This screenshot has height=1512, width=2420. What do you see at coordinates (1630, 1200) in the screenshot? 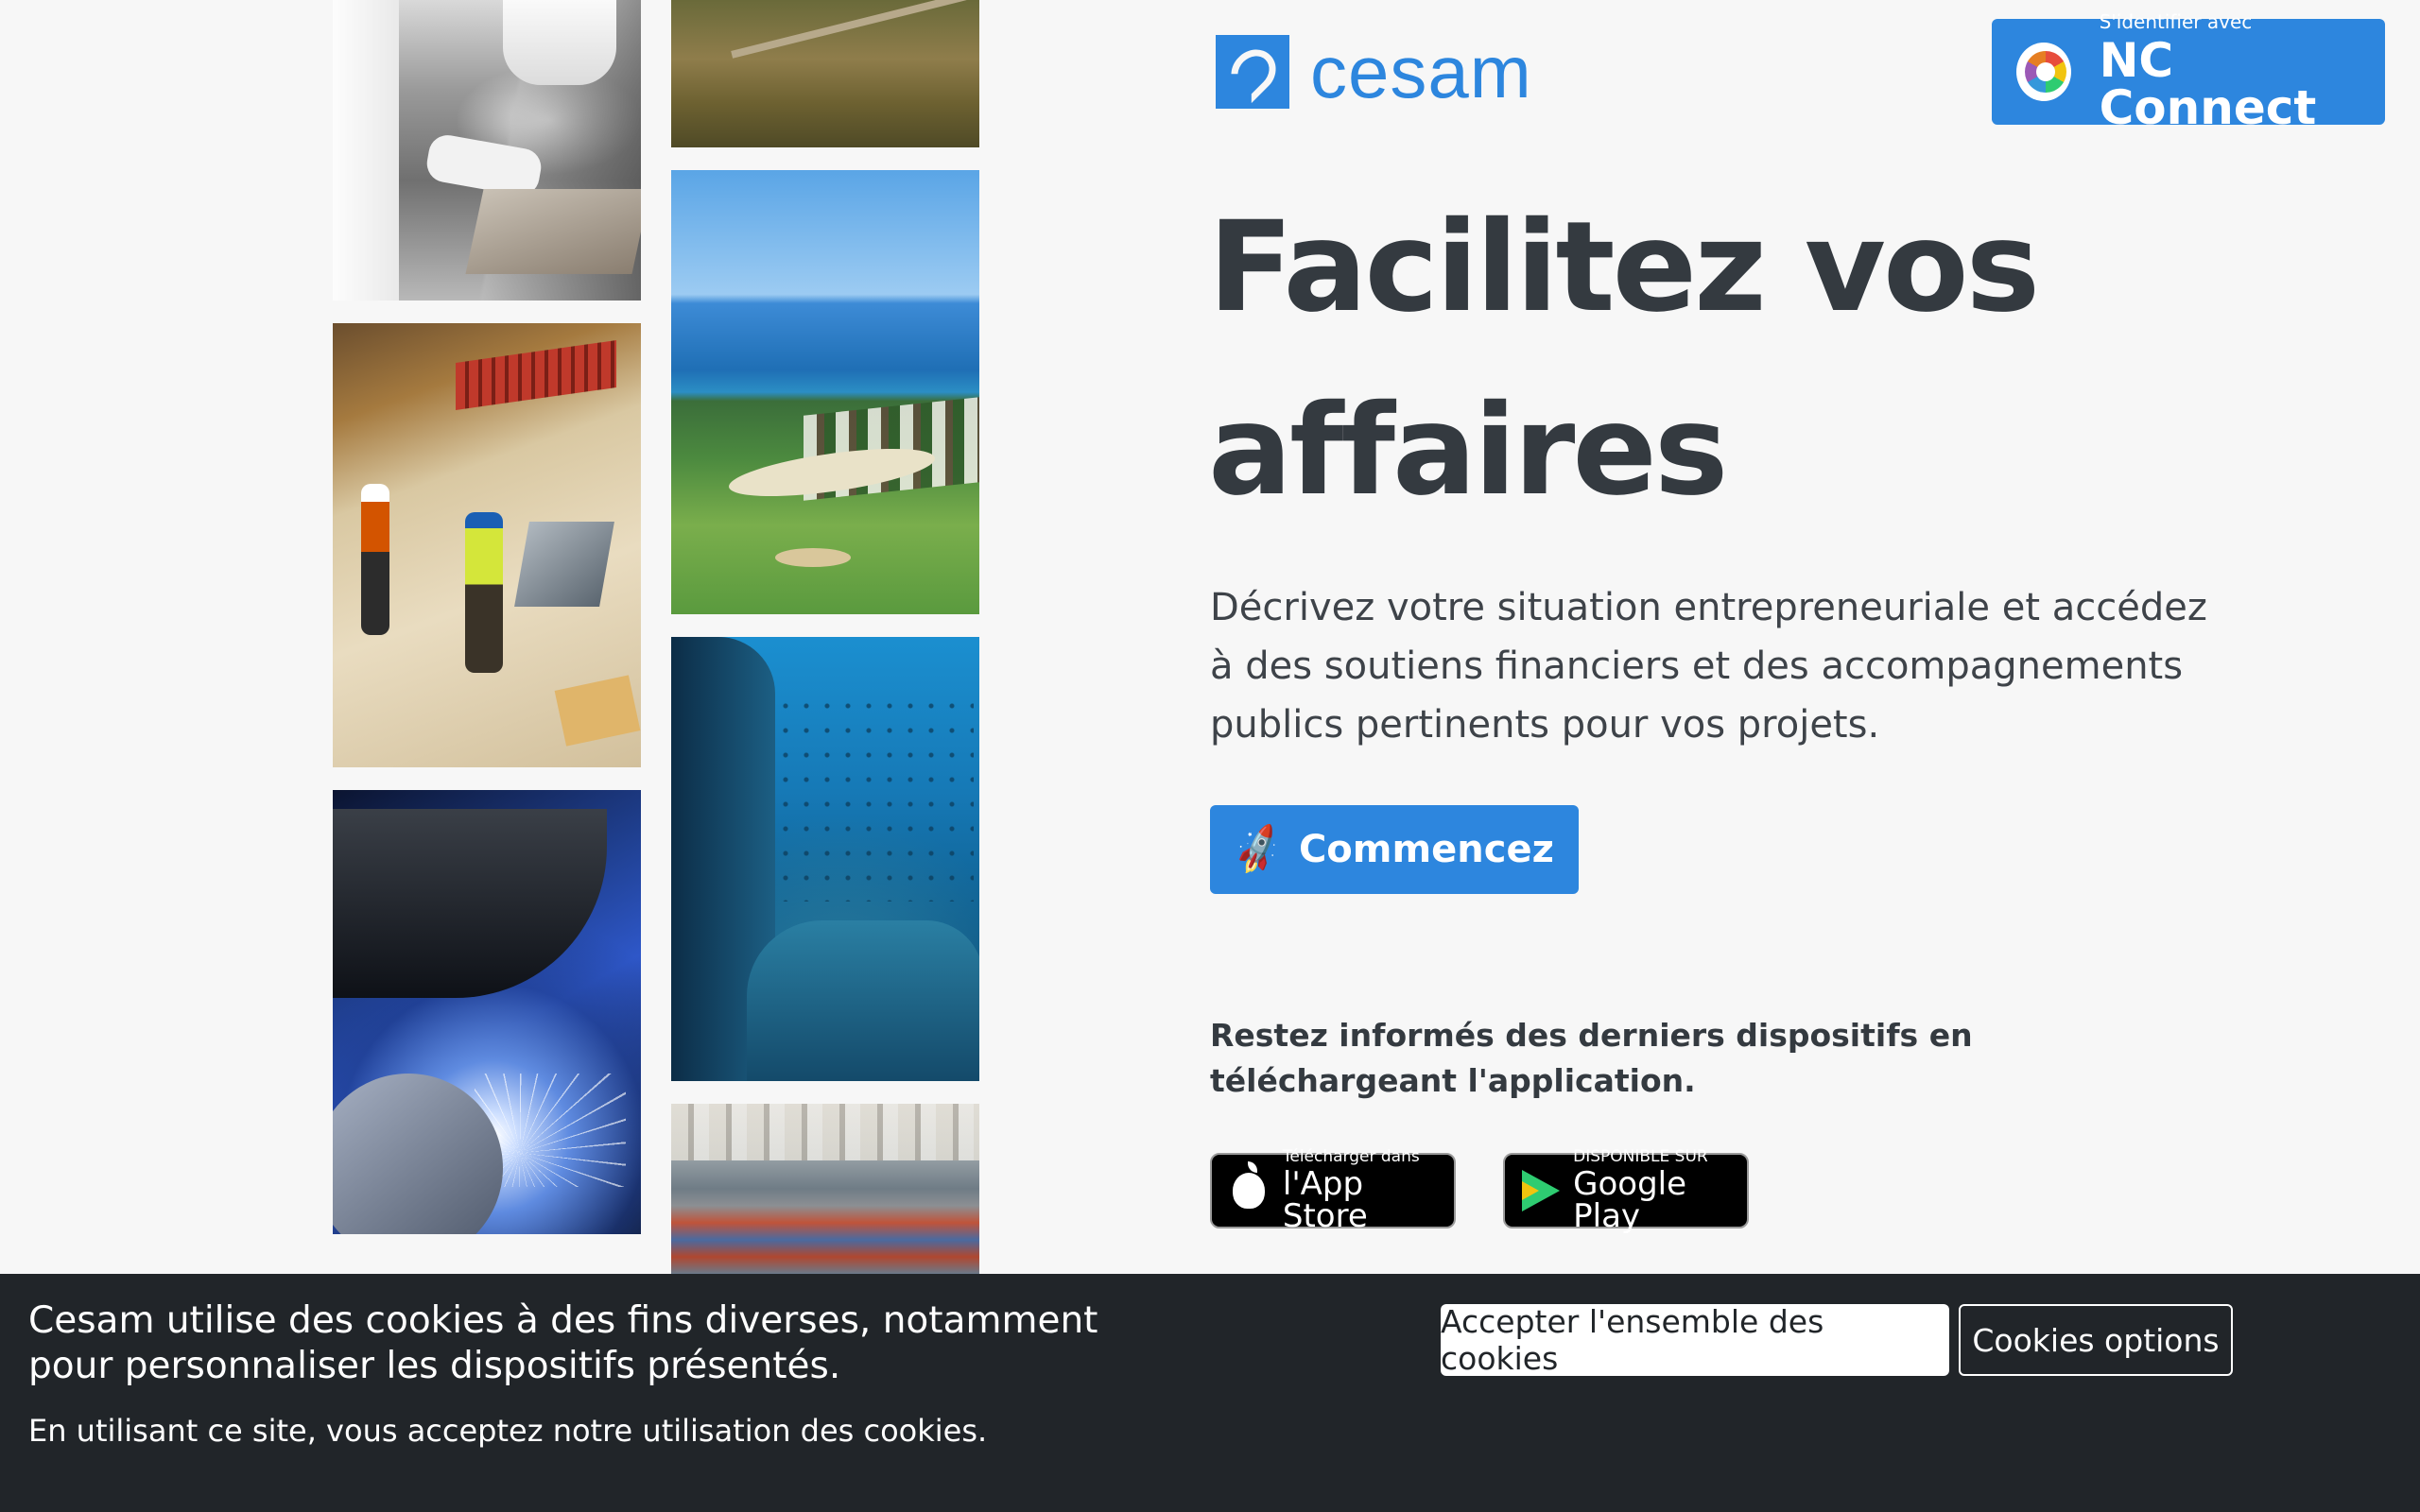
I see `google-play-big-label: Google Play` at bounding box center [1630, 1200].